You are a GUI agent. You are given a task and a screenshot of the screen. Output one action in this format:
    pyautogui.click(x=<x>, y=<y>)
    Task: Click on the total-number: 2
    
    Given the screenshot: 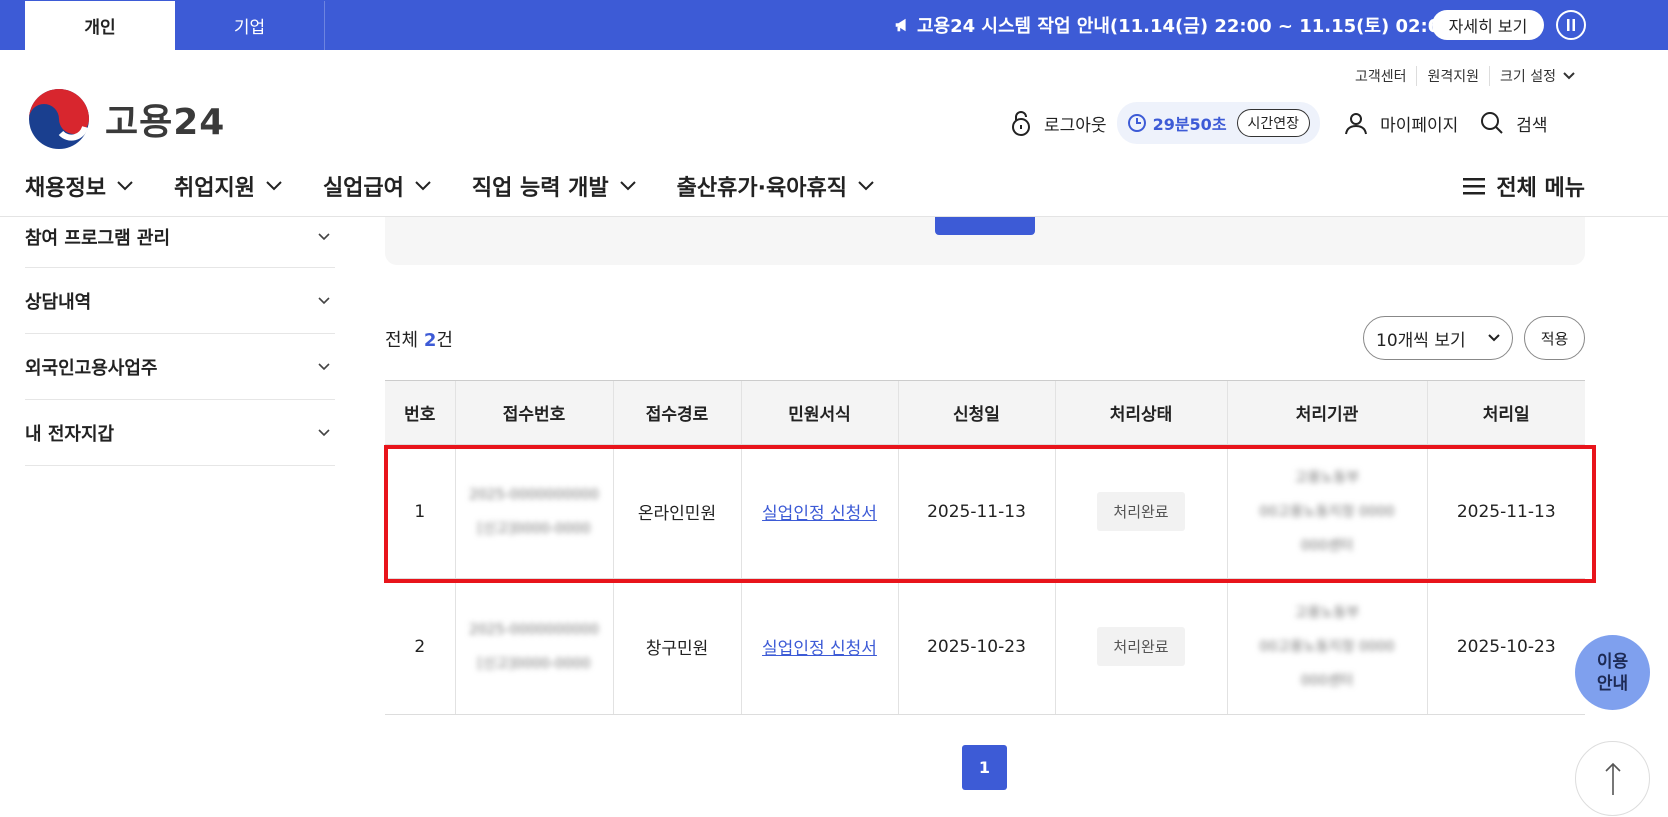 What is the action you would take?
    pyautogui.click(x=430, y=340)
    